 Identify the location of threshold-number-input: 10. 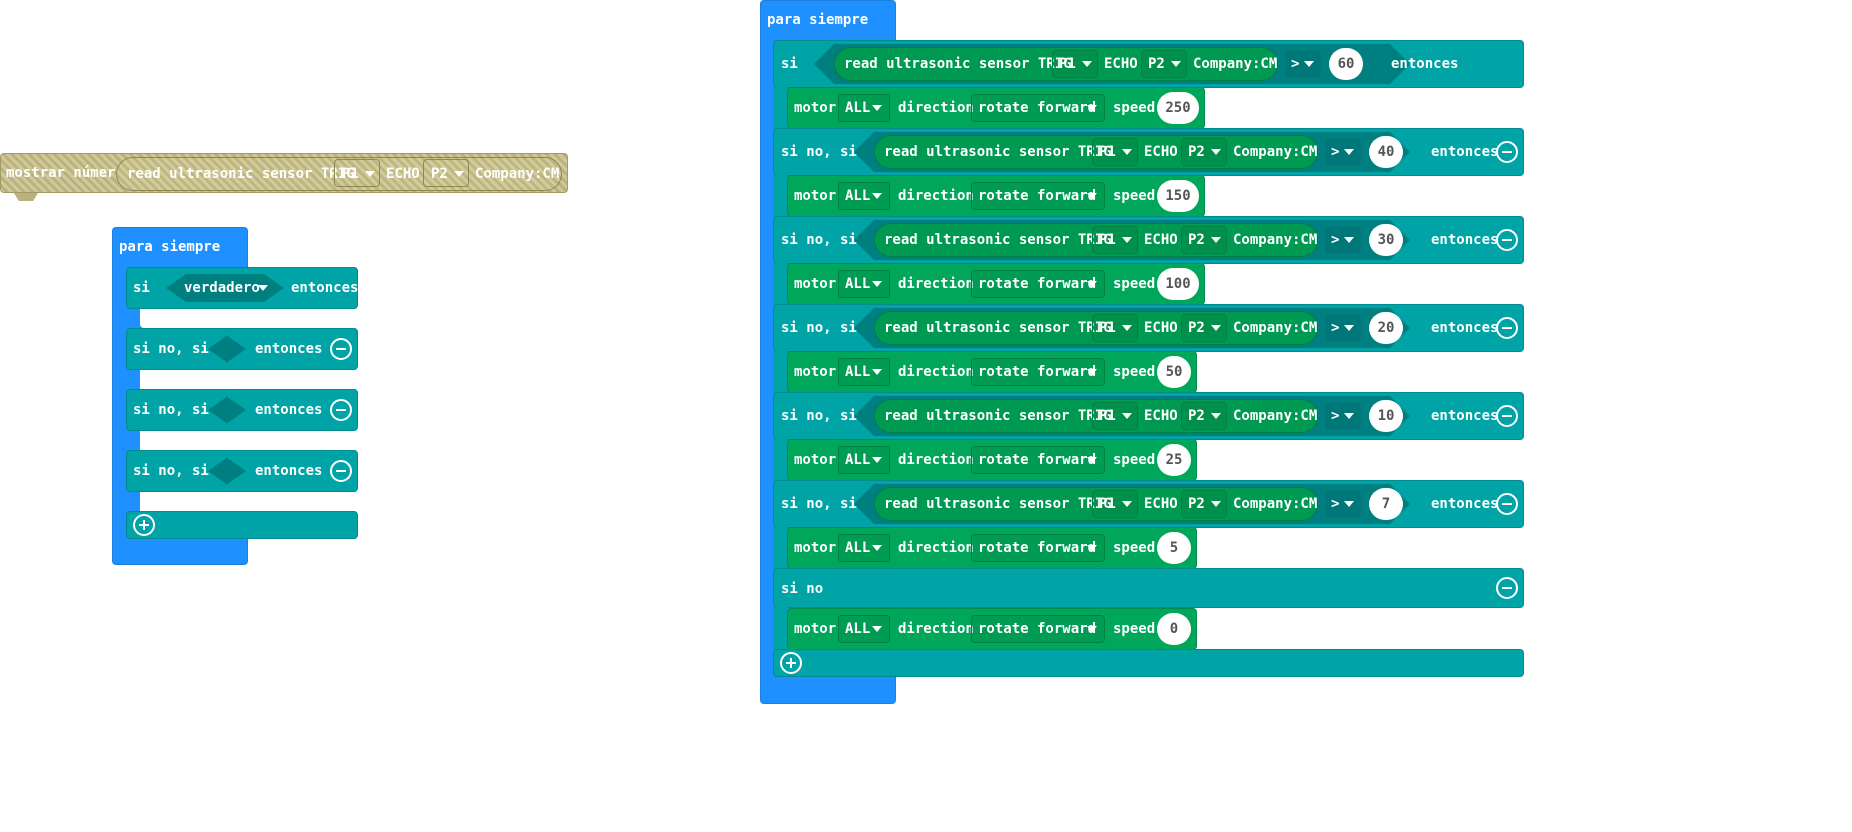
(1386, 416).